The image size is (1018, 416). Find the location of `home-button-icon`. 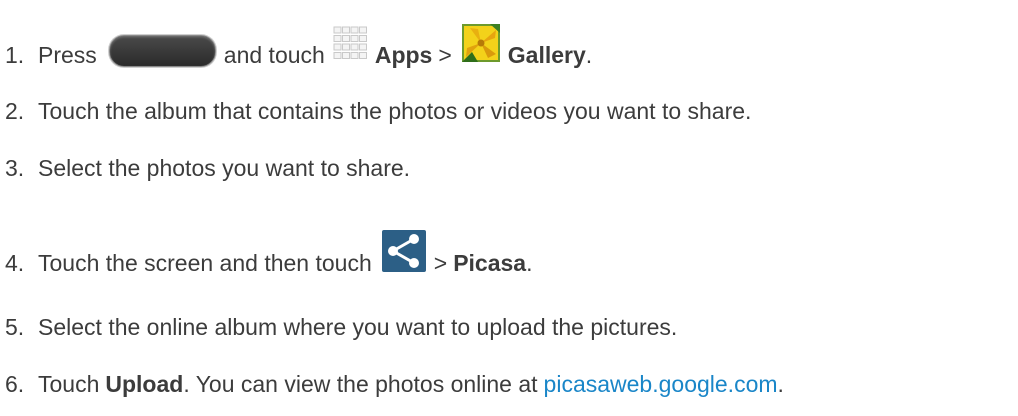

home-button-icon is located at coordinates (162, 51).